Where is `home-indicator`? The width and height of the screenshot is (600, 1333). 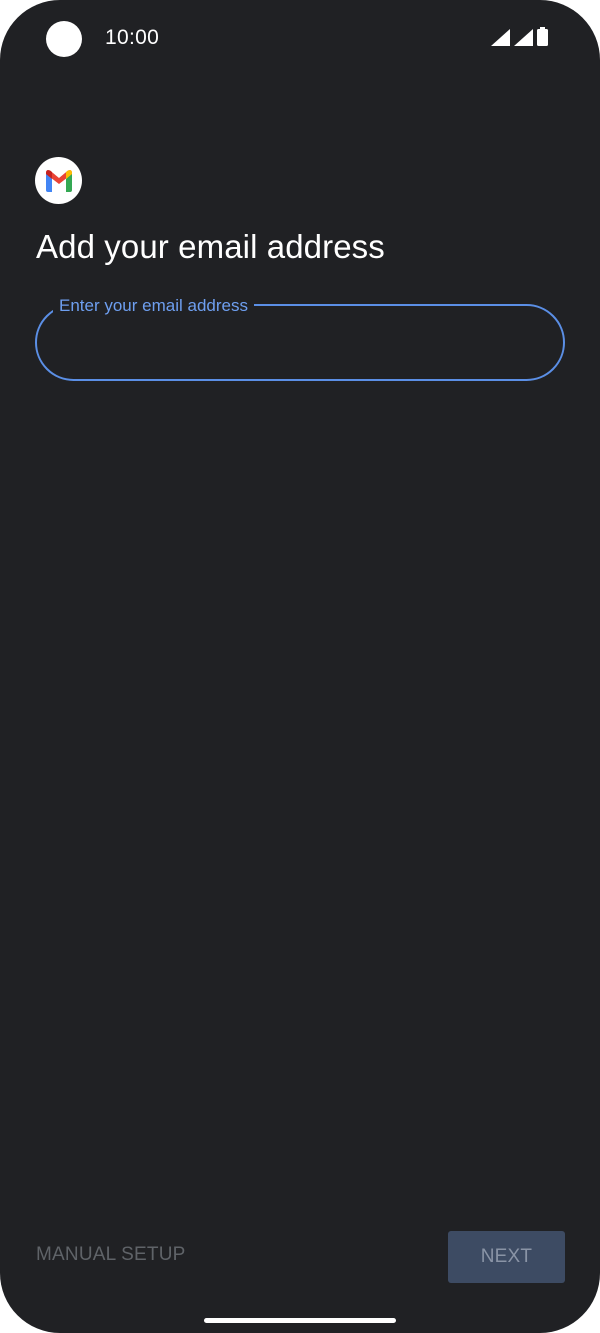 home-indicator is located at coordinates (300, 1320).